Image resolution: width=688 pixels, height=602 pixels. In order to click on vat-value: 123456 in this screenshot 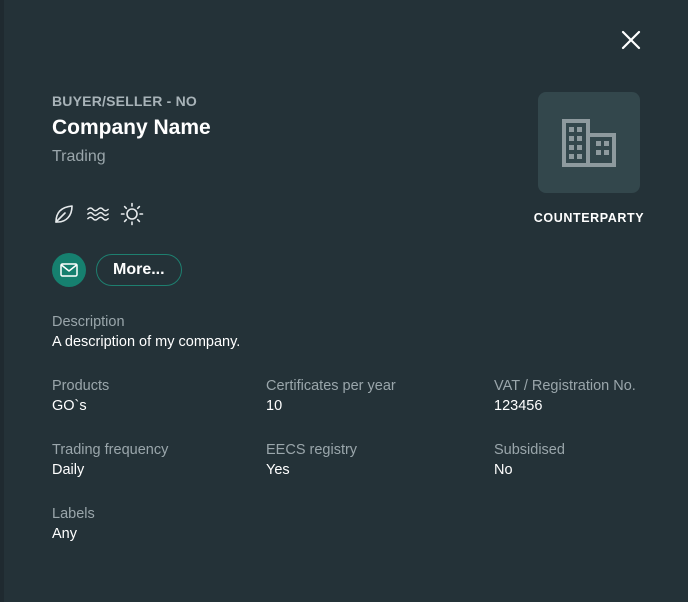, I will do `click(518, 406)`.